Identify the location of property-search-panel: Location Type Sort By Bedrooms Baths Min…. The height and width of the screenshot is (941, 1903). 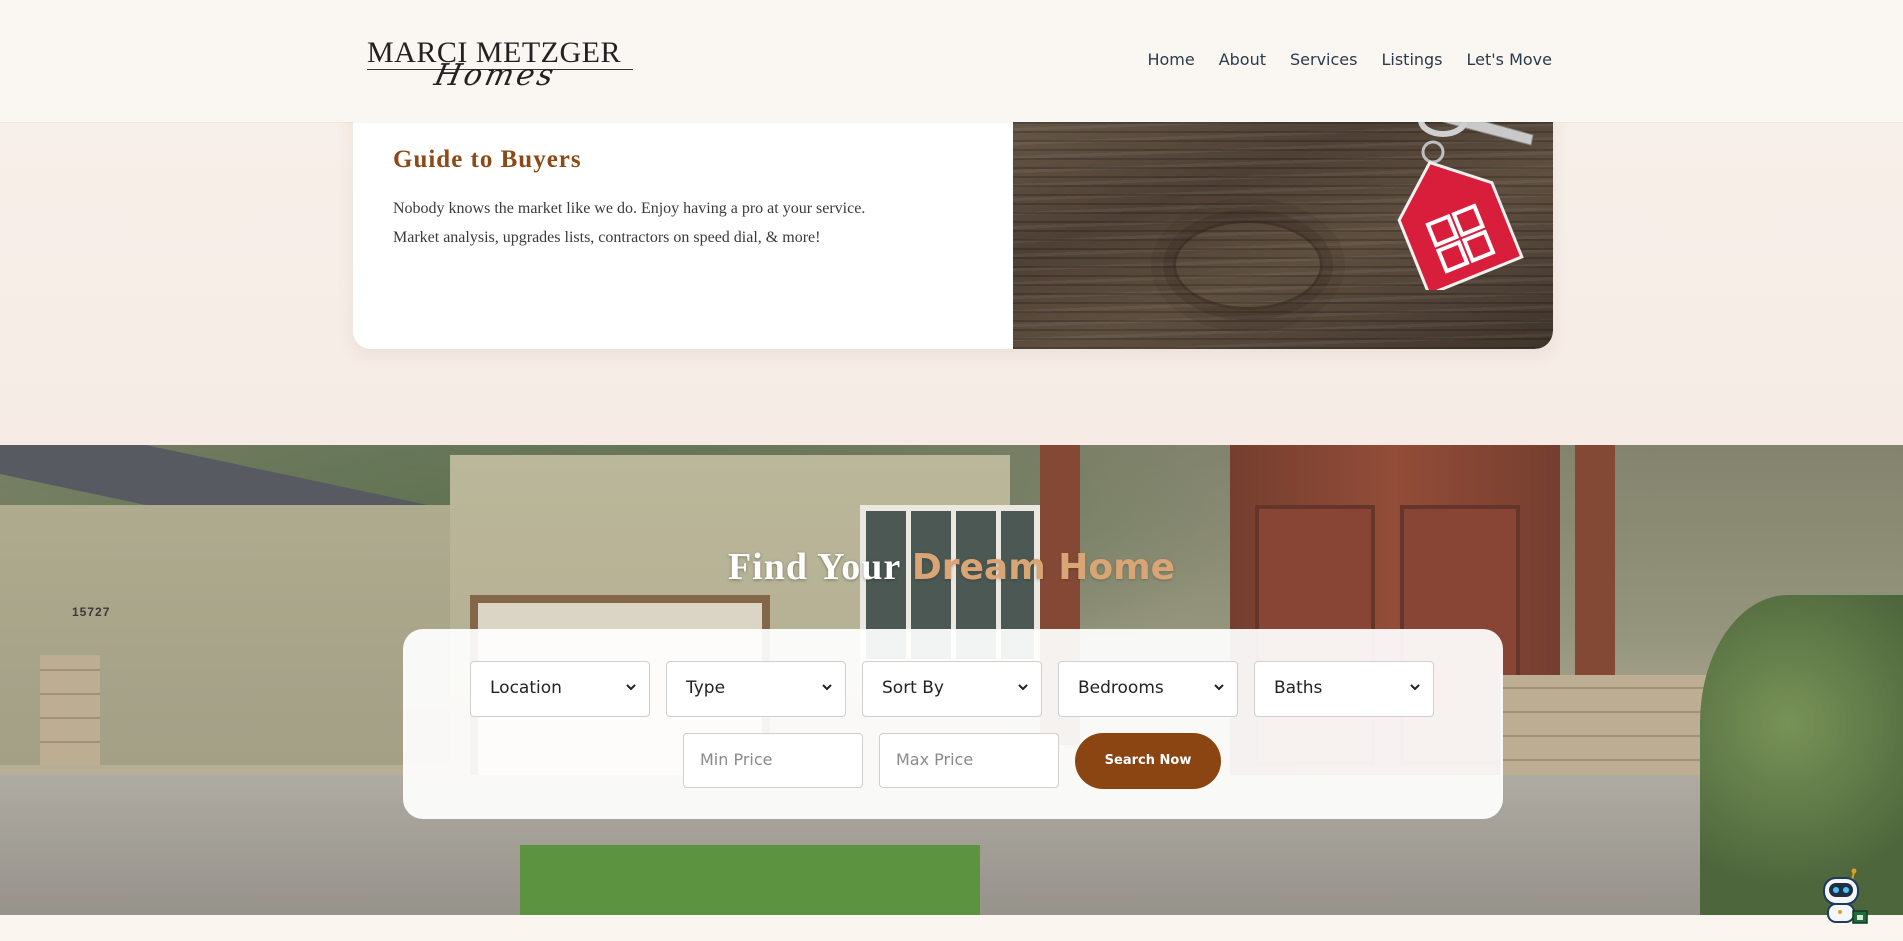
(953, 724).